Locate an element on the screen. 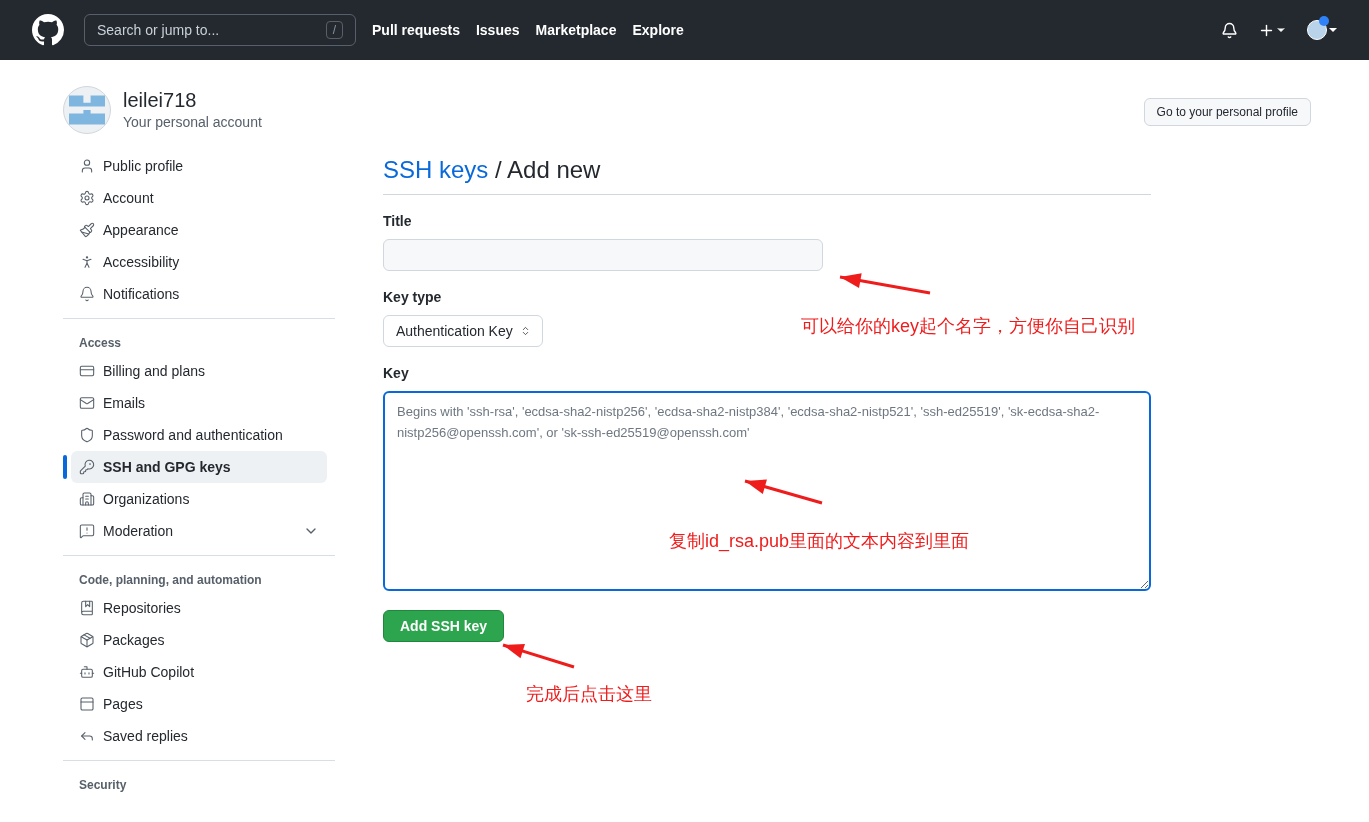 The width and height of the screenshot is (1369, 822). paintbrush-icon is located at coordinates (87, 230).